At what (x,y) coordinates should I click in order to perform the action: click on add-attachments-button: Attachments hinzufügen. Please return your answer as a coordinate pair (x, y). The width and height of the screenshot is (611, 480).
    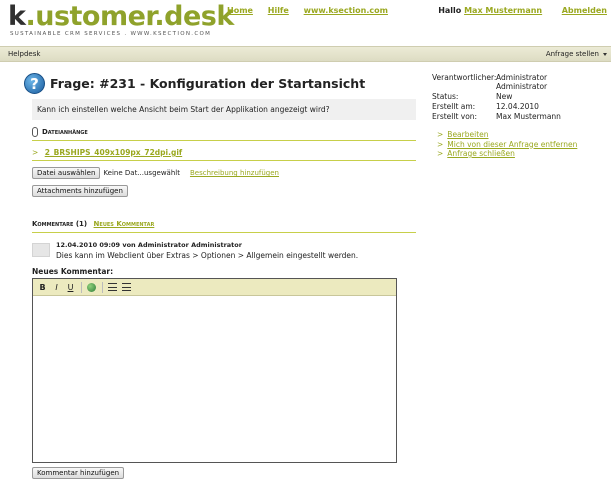
    Looking at the image, I should click on (80, 191).